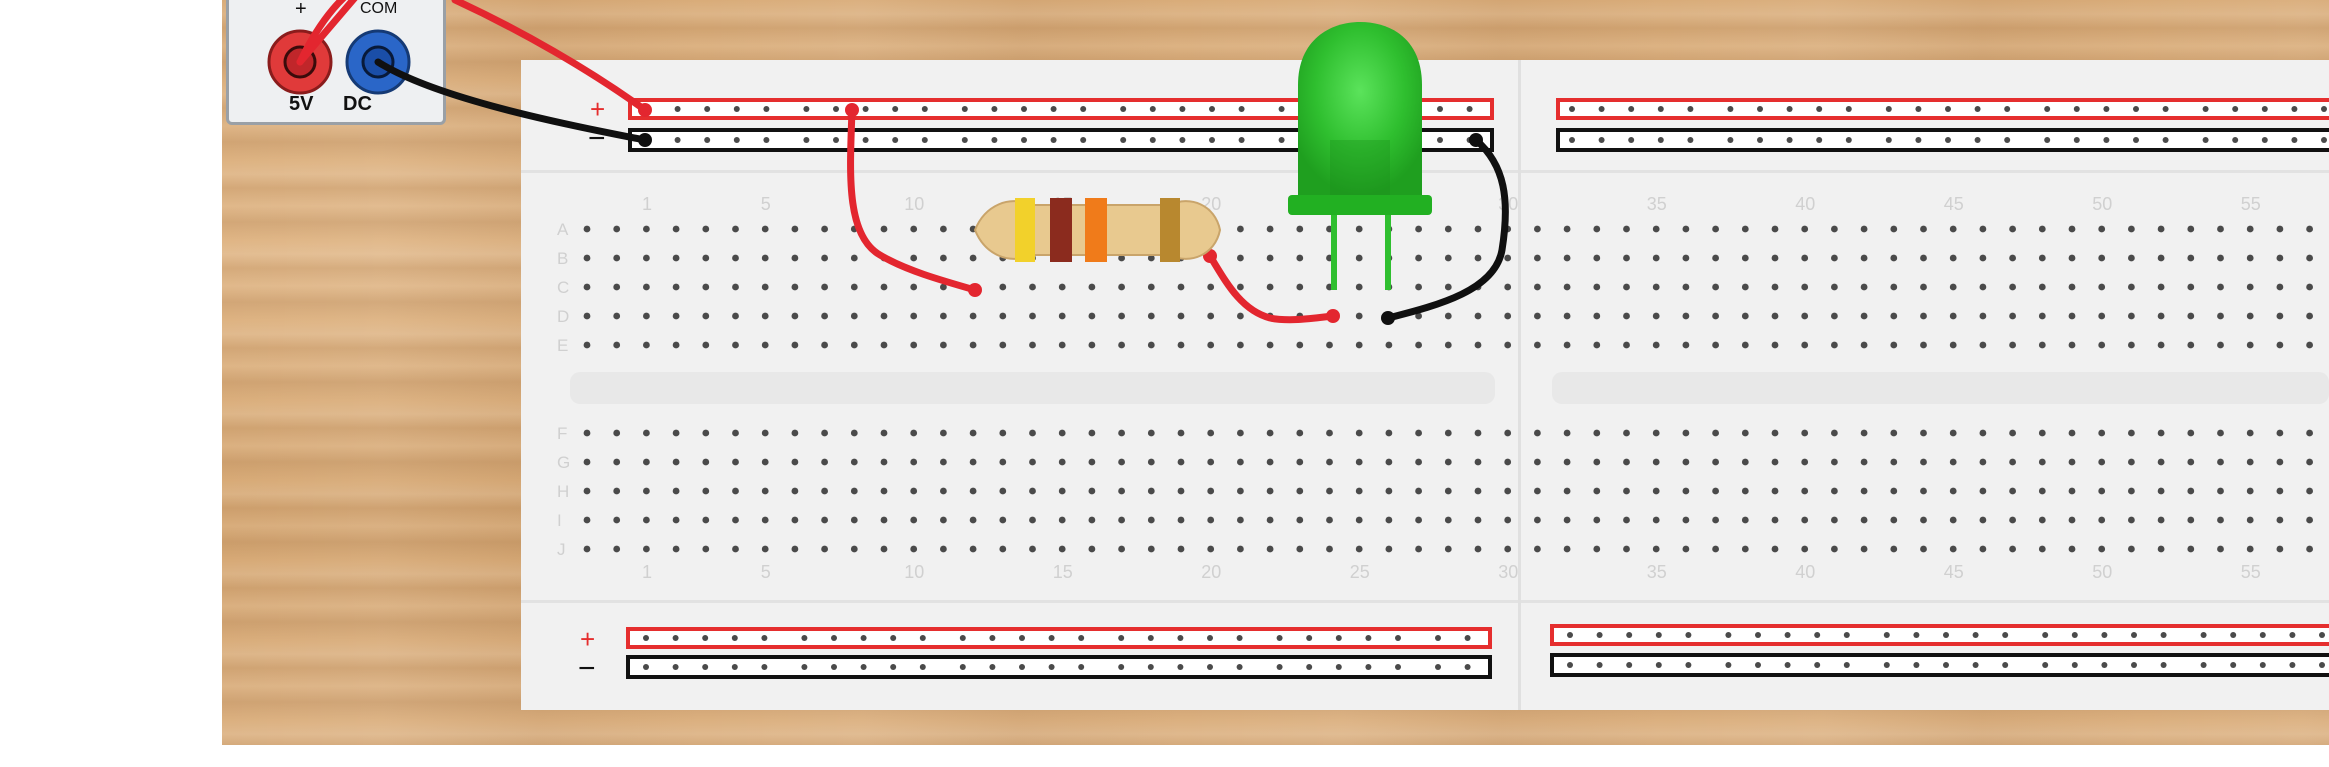 The image size is (2329, 767). What do you see at coordinates (562, 433) in the screenshot?
I see `row-letter: F` at bounding box center [562, 433].